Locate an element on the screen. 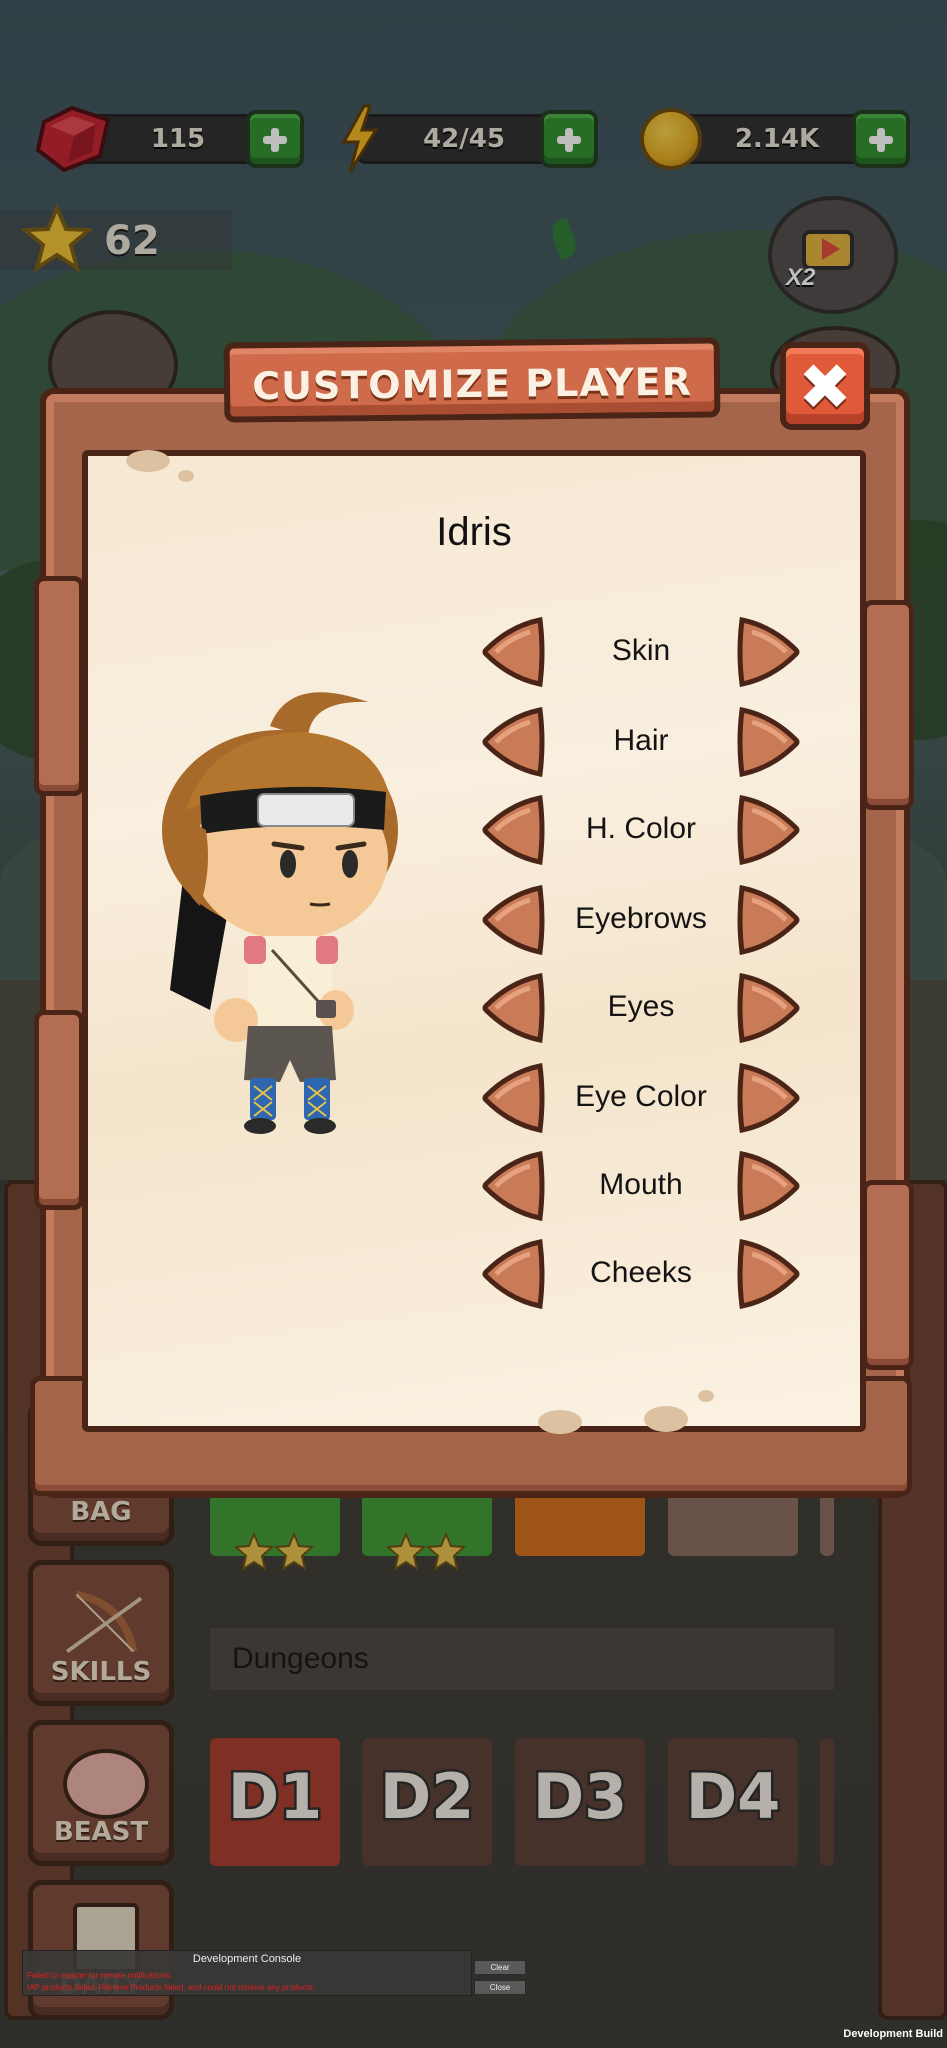  option-row-eyebrows: Eyebrows is located at coordinates (641, 921).